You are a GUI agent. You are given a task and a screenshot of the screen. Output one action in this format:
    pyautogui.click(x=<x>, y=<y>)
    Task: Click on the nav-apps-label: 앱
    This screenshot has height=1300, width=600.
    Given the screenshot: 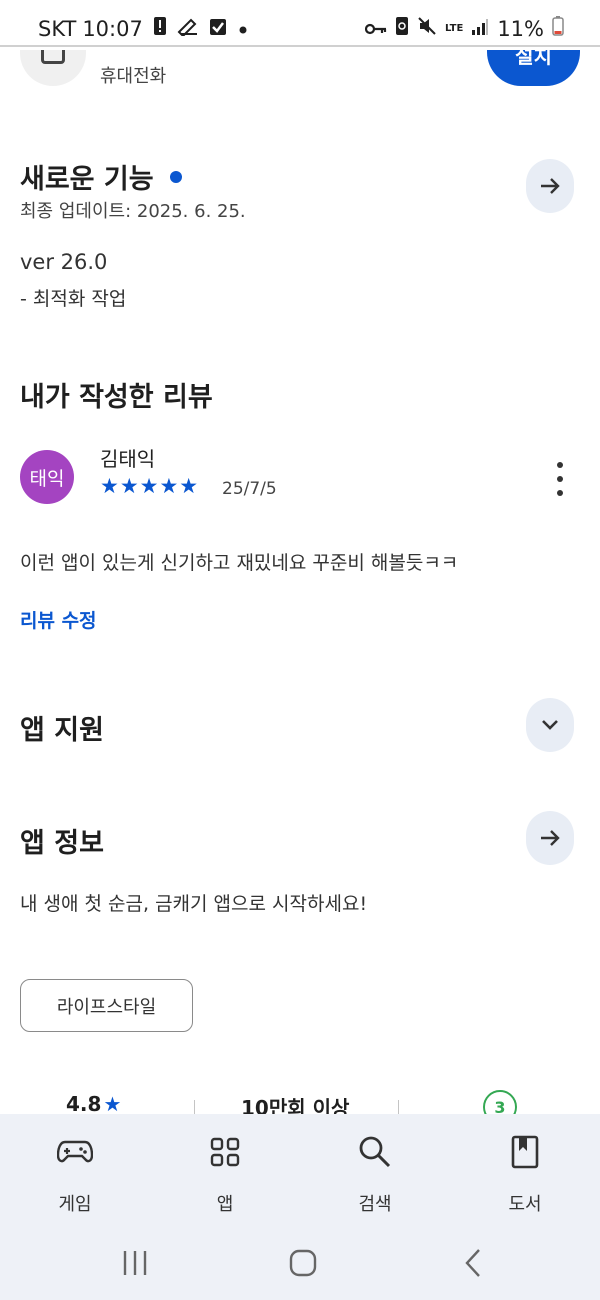 What is the action you would take?
    pyautogui.click(x=225, y=1204)
    